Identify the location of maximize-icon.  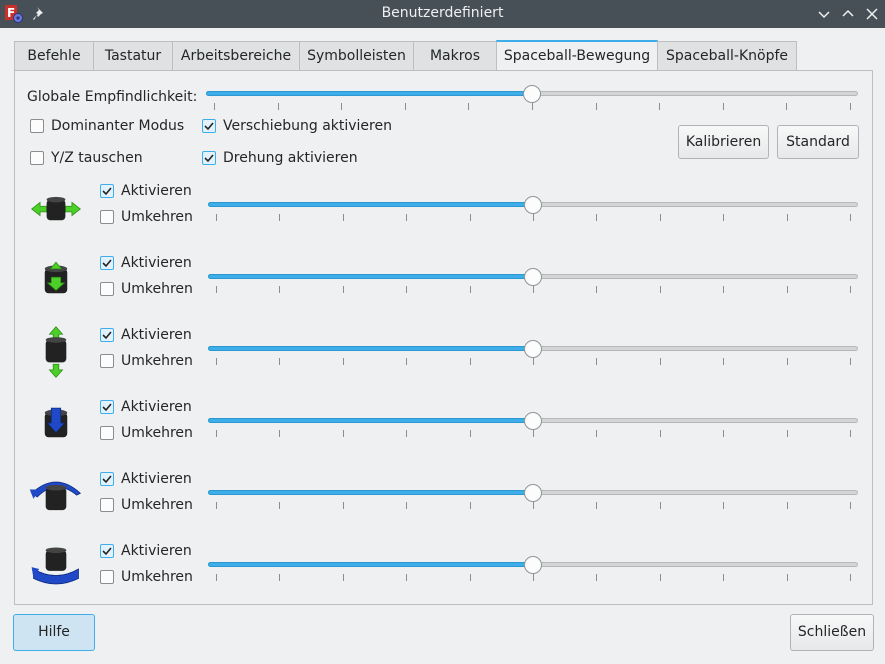
(848, 14).